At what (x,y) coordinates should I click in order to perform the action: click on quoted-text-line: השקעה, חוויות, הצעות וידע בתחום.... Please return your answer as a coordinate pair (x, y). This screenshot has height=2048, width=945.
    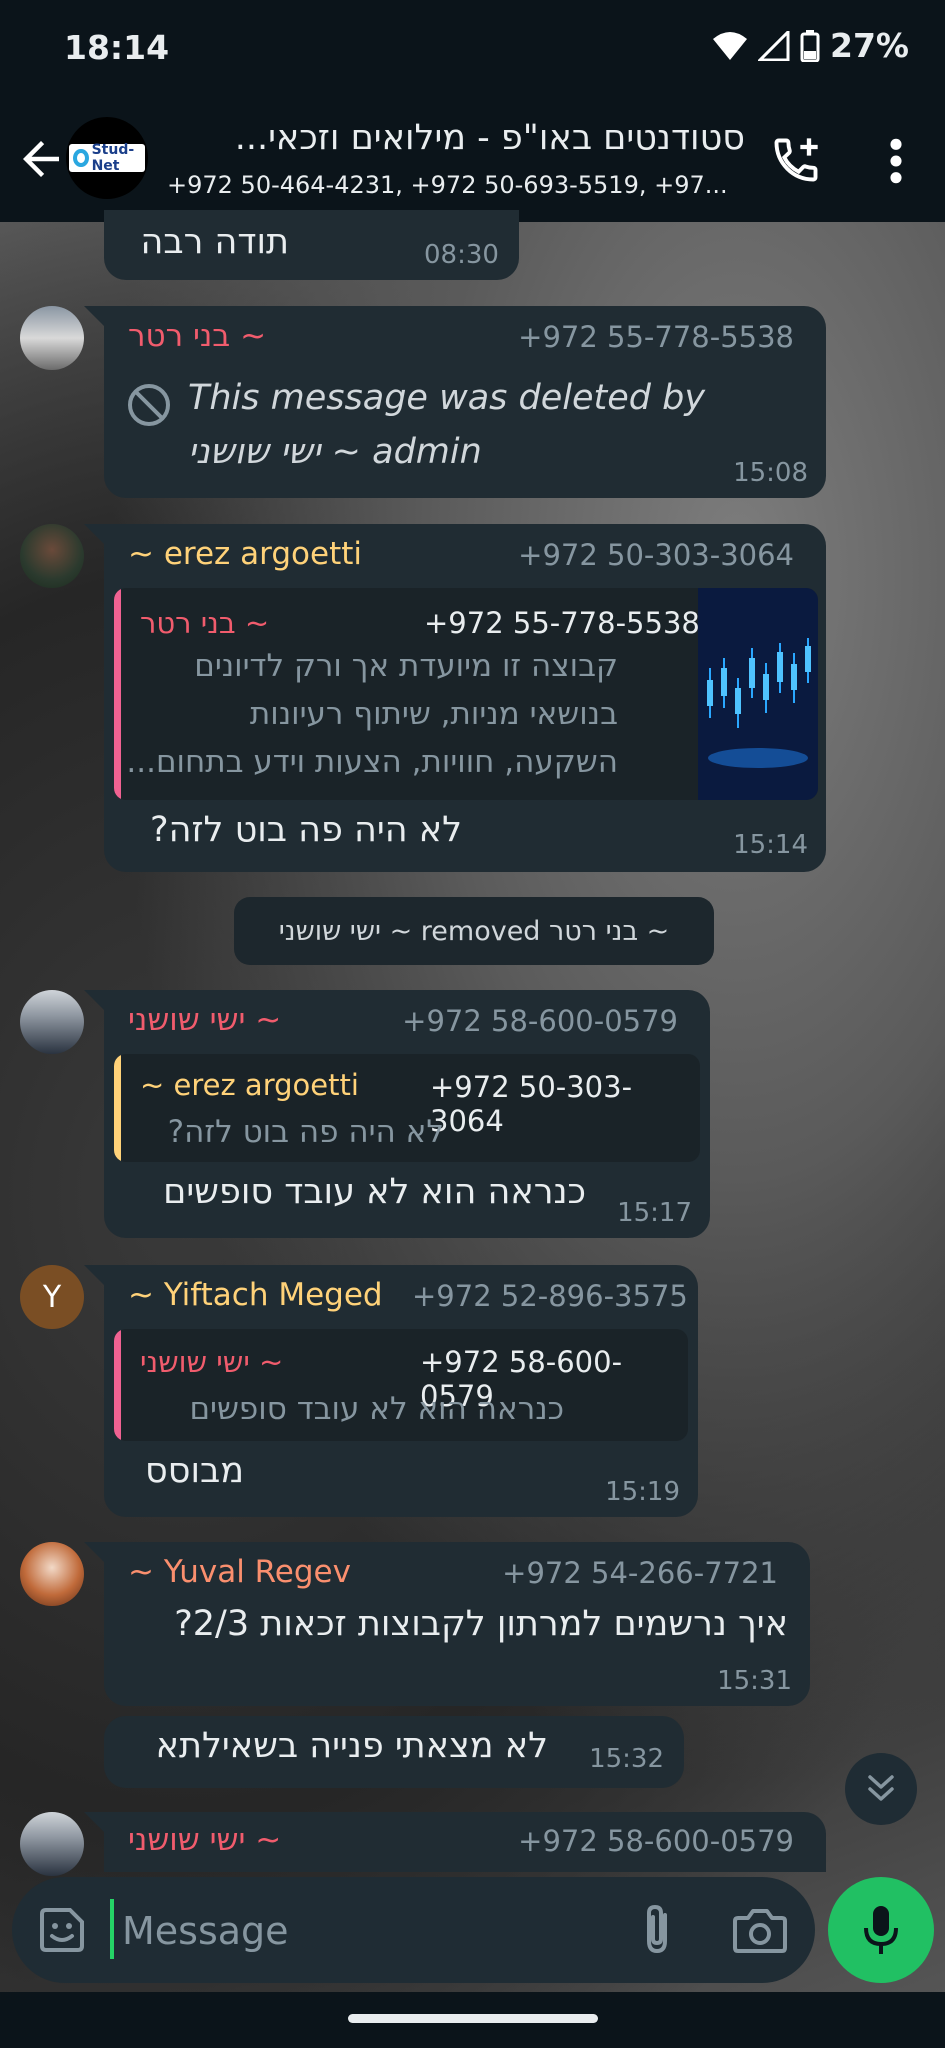
    Looking at the image, I should click on (372, 762).